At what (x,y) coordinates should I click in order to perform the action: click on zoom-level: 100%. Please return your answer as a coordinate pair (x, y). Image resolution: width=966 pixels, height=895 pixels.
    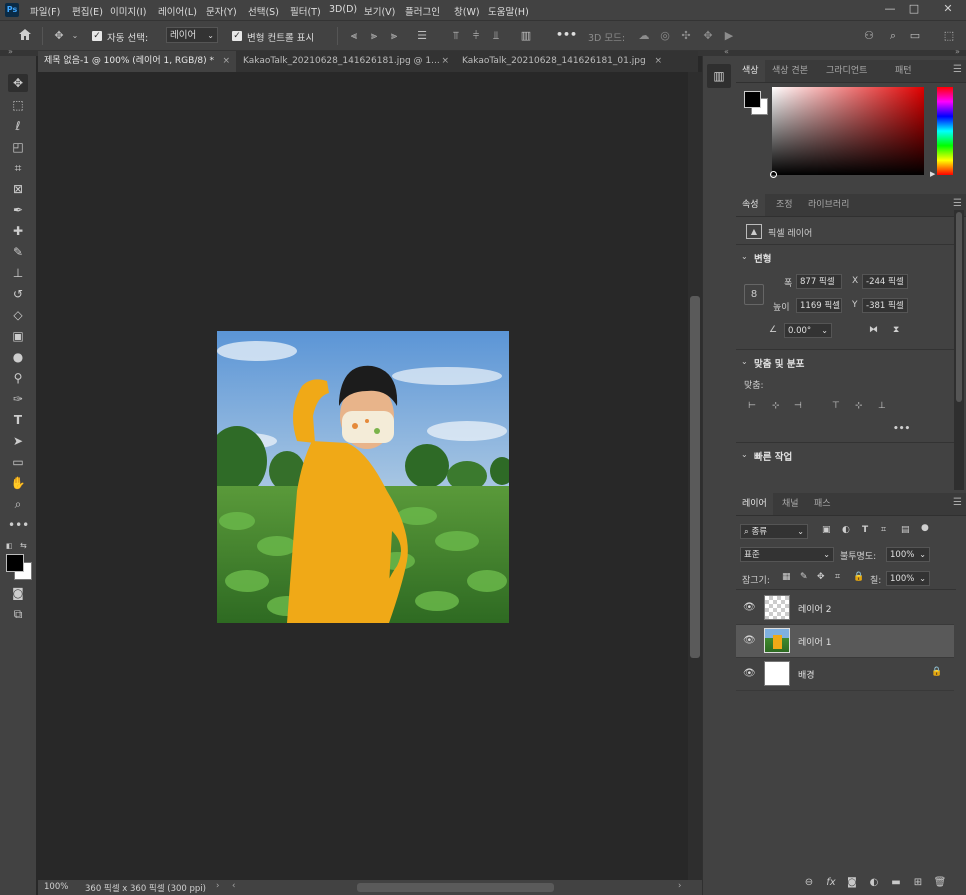
    Looking at the image, I should click on (56, 887).